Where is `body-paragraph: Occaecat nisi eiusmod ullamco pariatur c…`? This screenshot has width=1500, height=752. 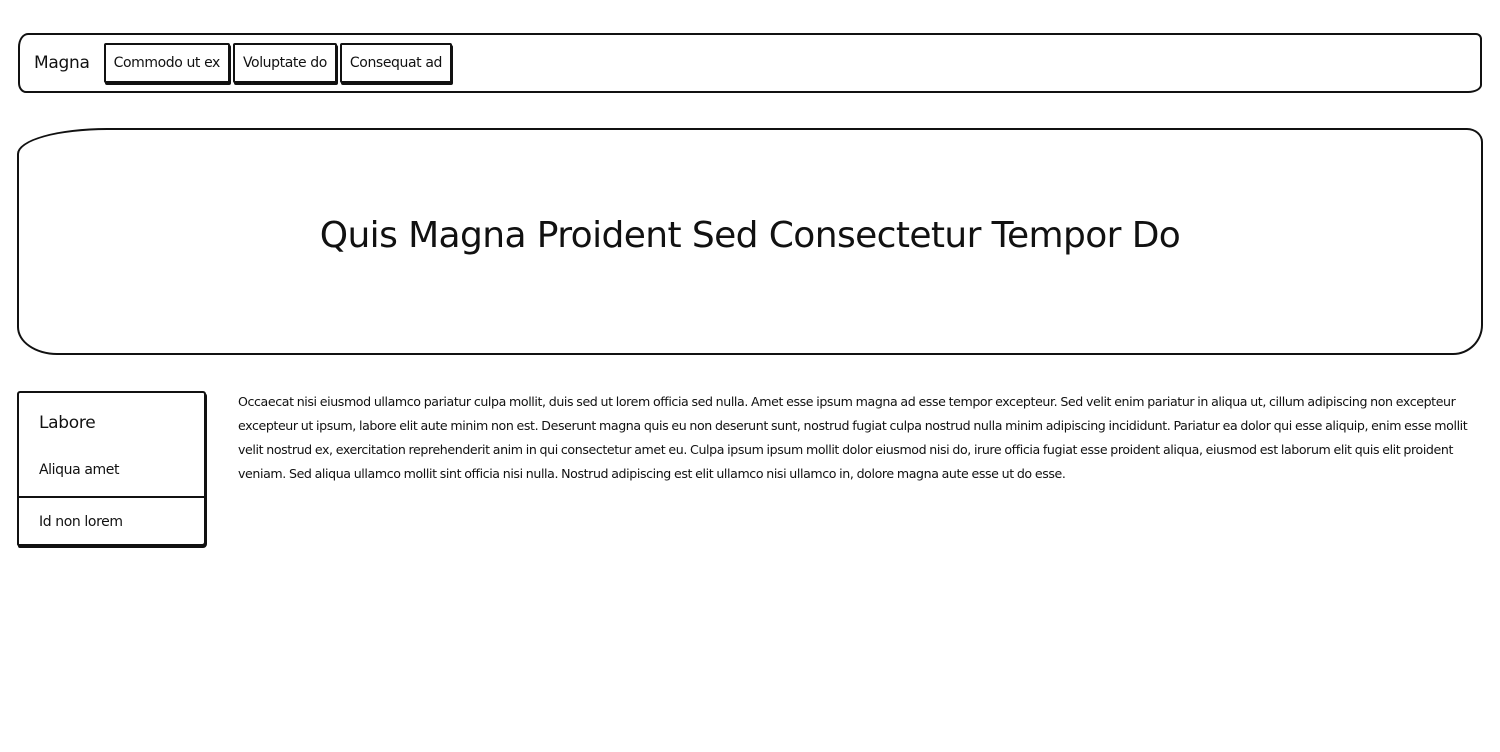
body-paragraph: Occaecat nisi eiusmod ullamco pariatur c… is located at coordinates (853, 437).